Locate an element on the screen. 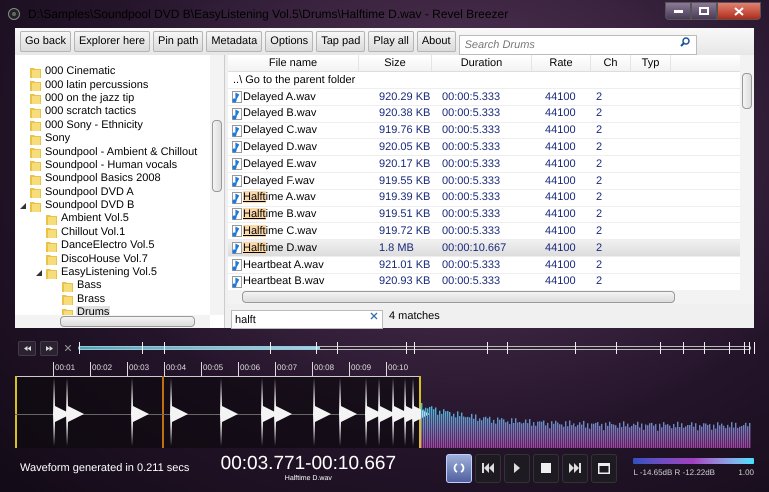 The height and width of the screenshot is (492, 769). next-button is located at coordinates (575, 468).